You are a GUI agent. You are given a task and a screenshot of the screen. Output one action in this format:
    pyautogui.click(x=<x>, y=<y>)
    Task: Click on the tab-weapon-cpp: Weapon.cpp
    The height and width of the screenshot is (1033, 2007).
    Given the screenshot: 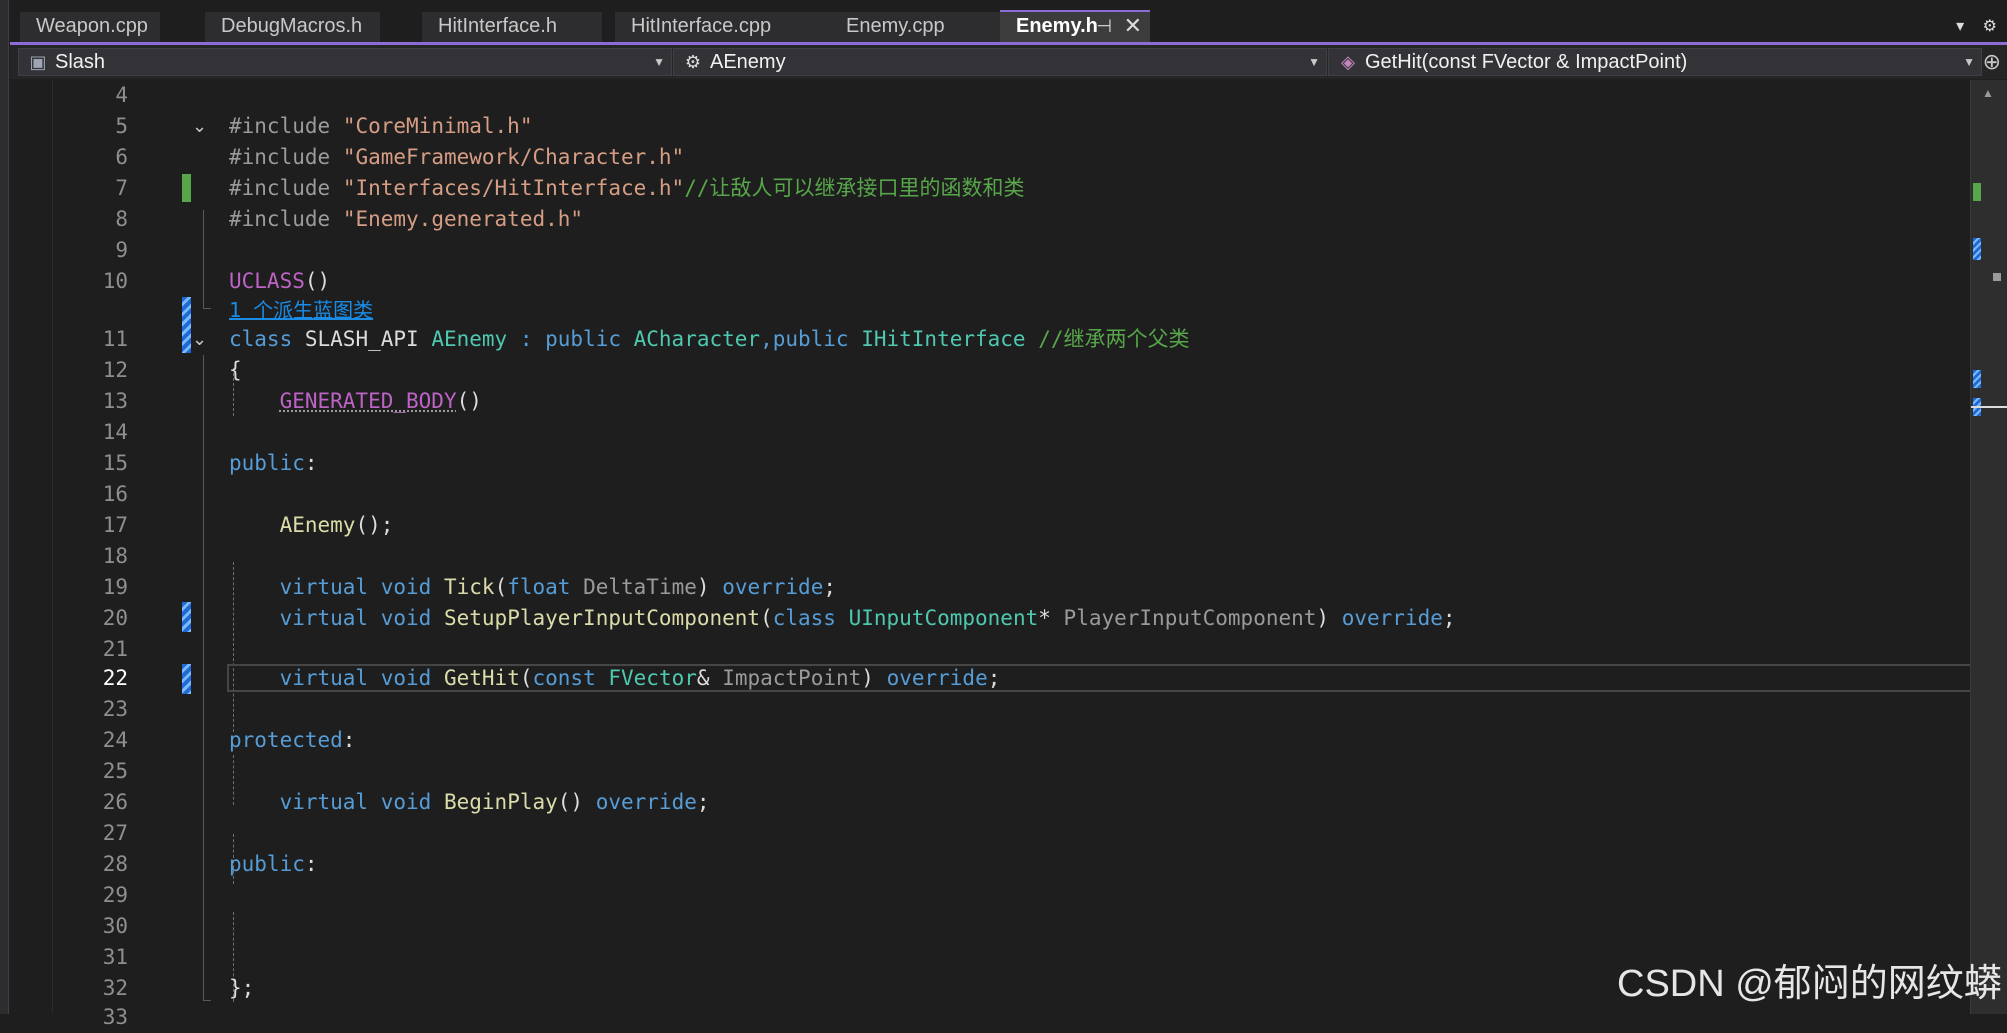 What is the action you would take?
    pyautogui.click(x=90, y=27)
    